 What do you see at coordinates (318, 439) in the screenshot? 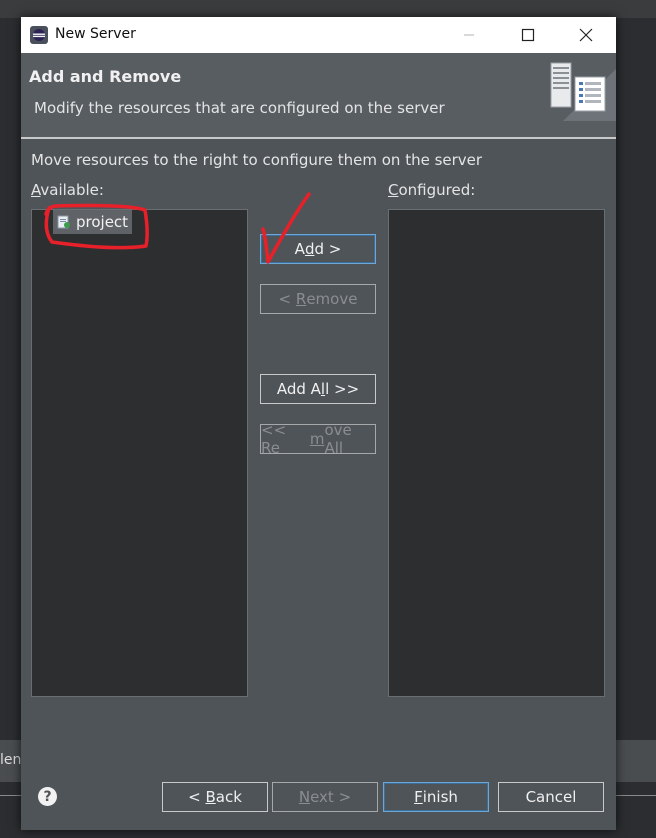
I see `remove-all-button: << Re m ove All` at bounding box center [318, 439].